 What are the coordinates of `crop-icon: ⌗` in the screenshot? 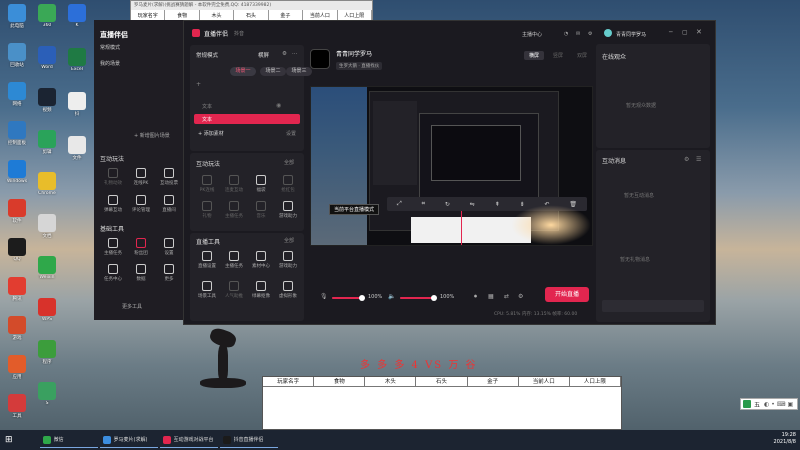 It's located at (423, 204).